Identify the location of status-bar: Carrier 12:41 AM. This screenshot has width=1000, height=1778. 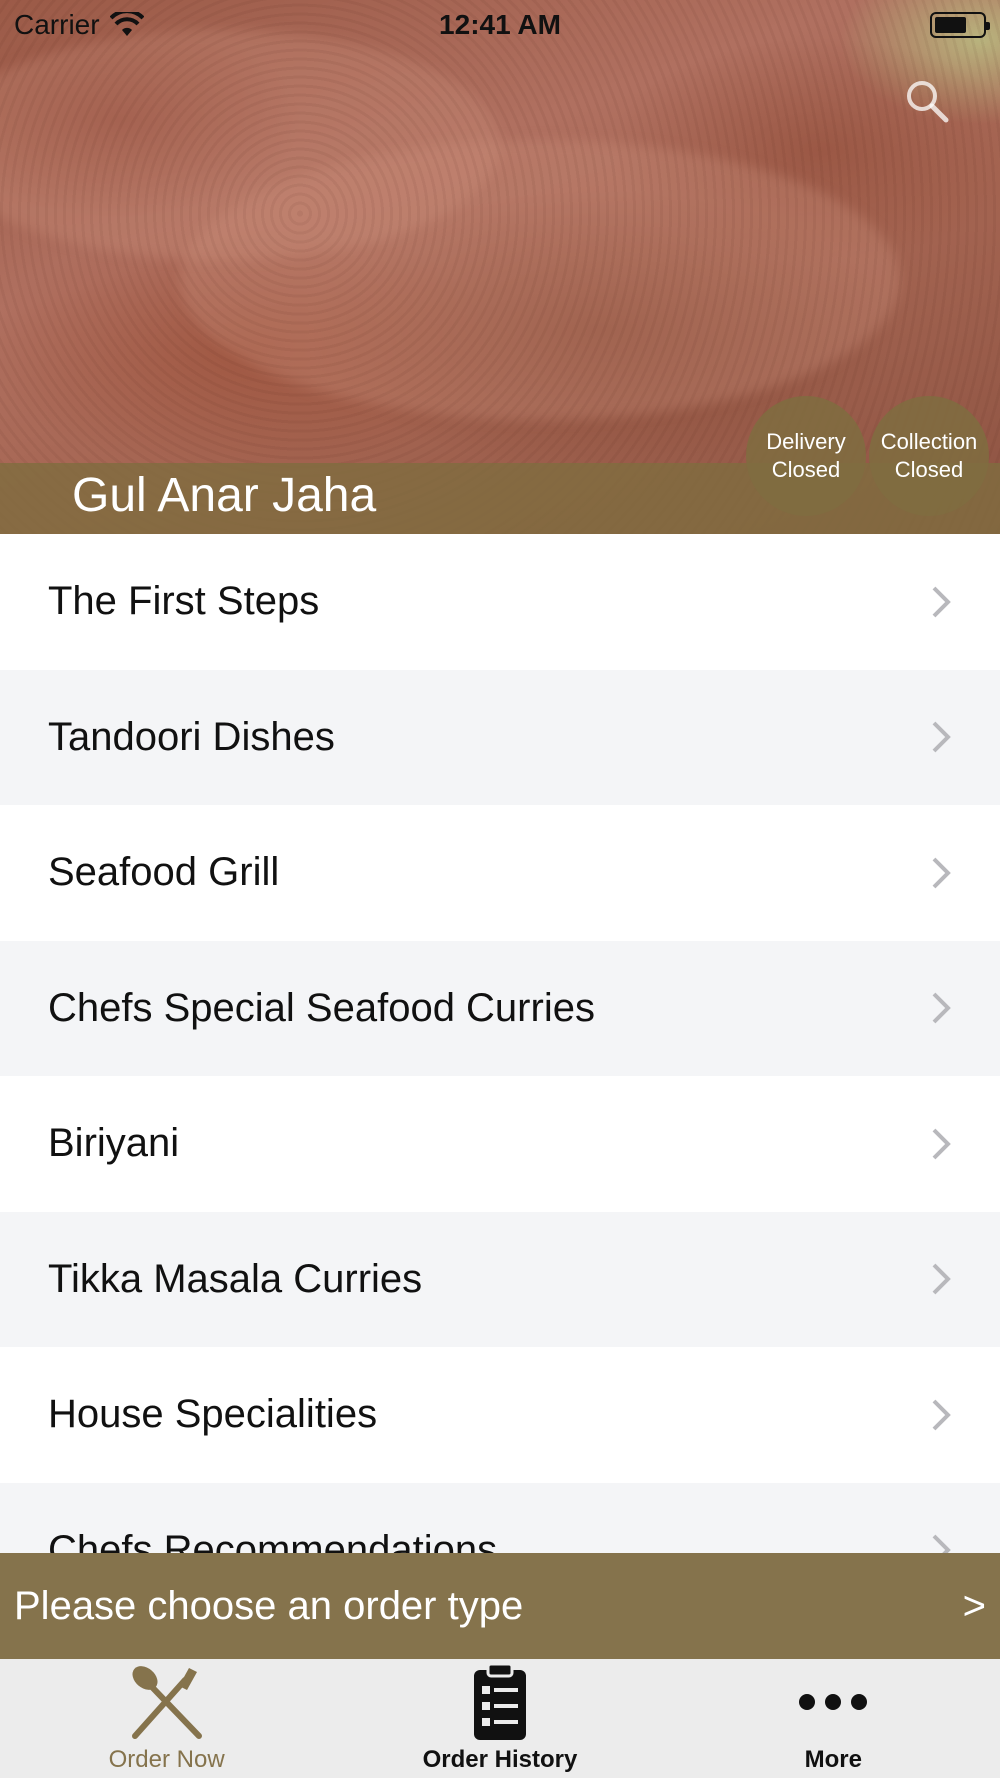
(500, 25).